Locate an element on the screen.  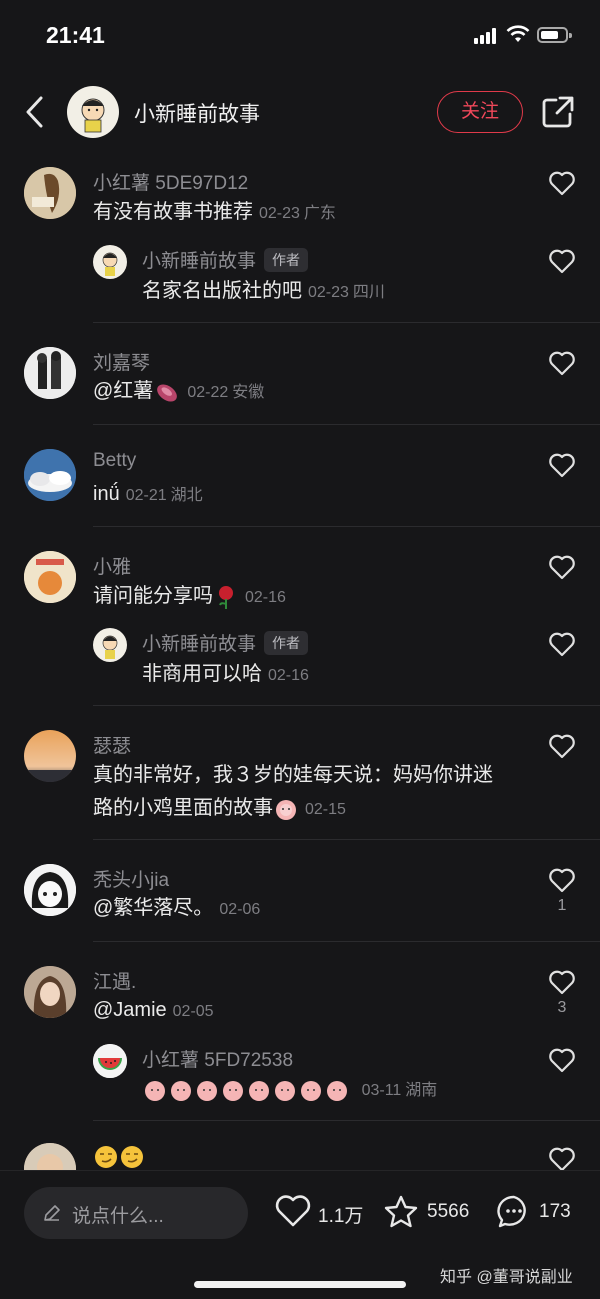
favorite-count: 5566 is located at coordinates (448, 1211).